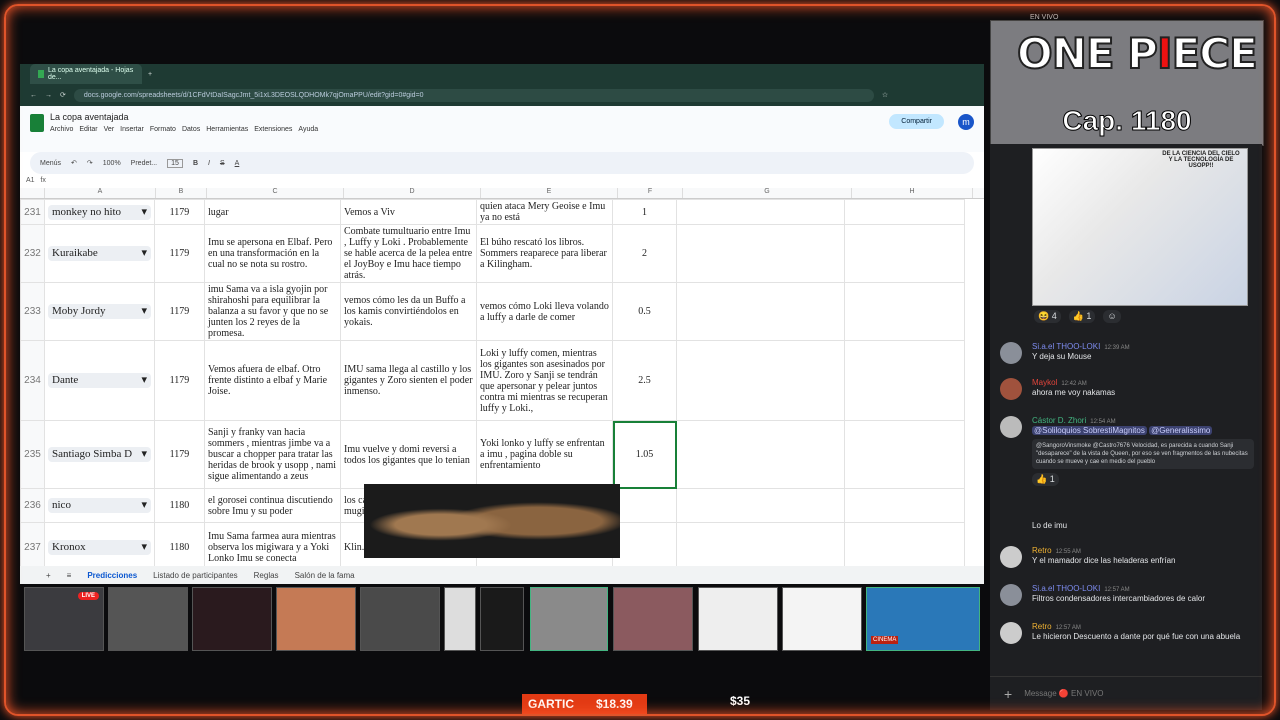 This screenshot has width=1280, height=720. Describe the element at coordinates (32, 454) in the screenshot. I see `row-number: 235` at that location.